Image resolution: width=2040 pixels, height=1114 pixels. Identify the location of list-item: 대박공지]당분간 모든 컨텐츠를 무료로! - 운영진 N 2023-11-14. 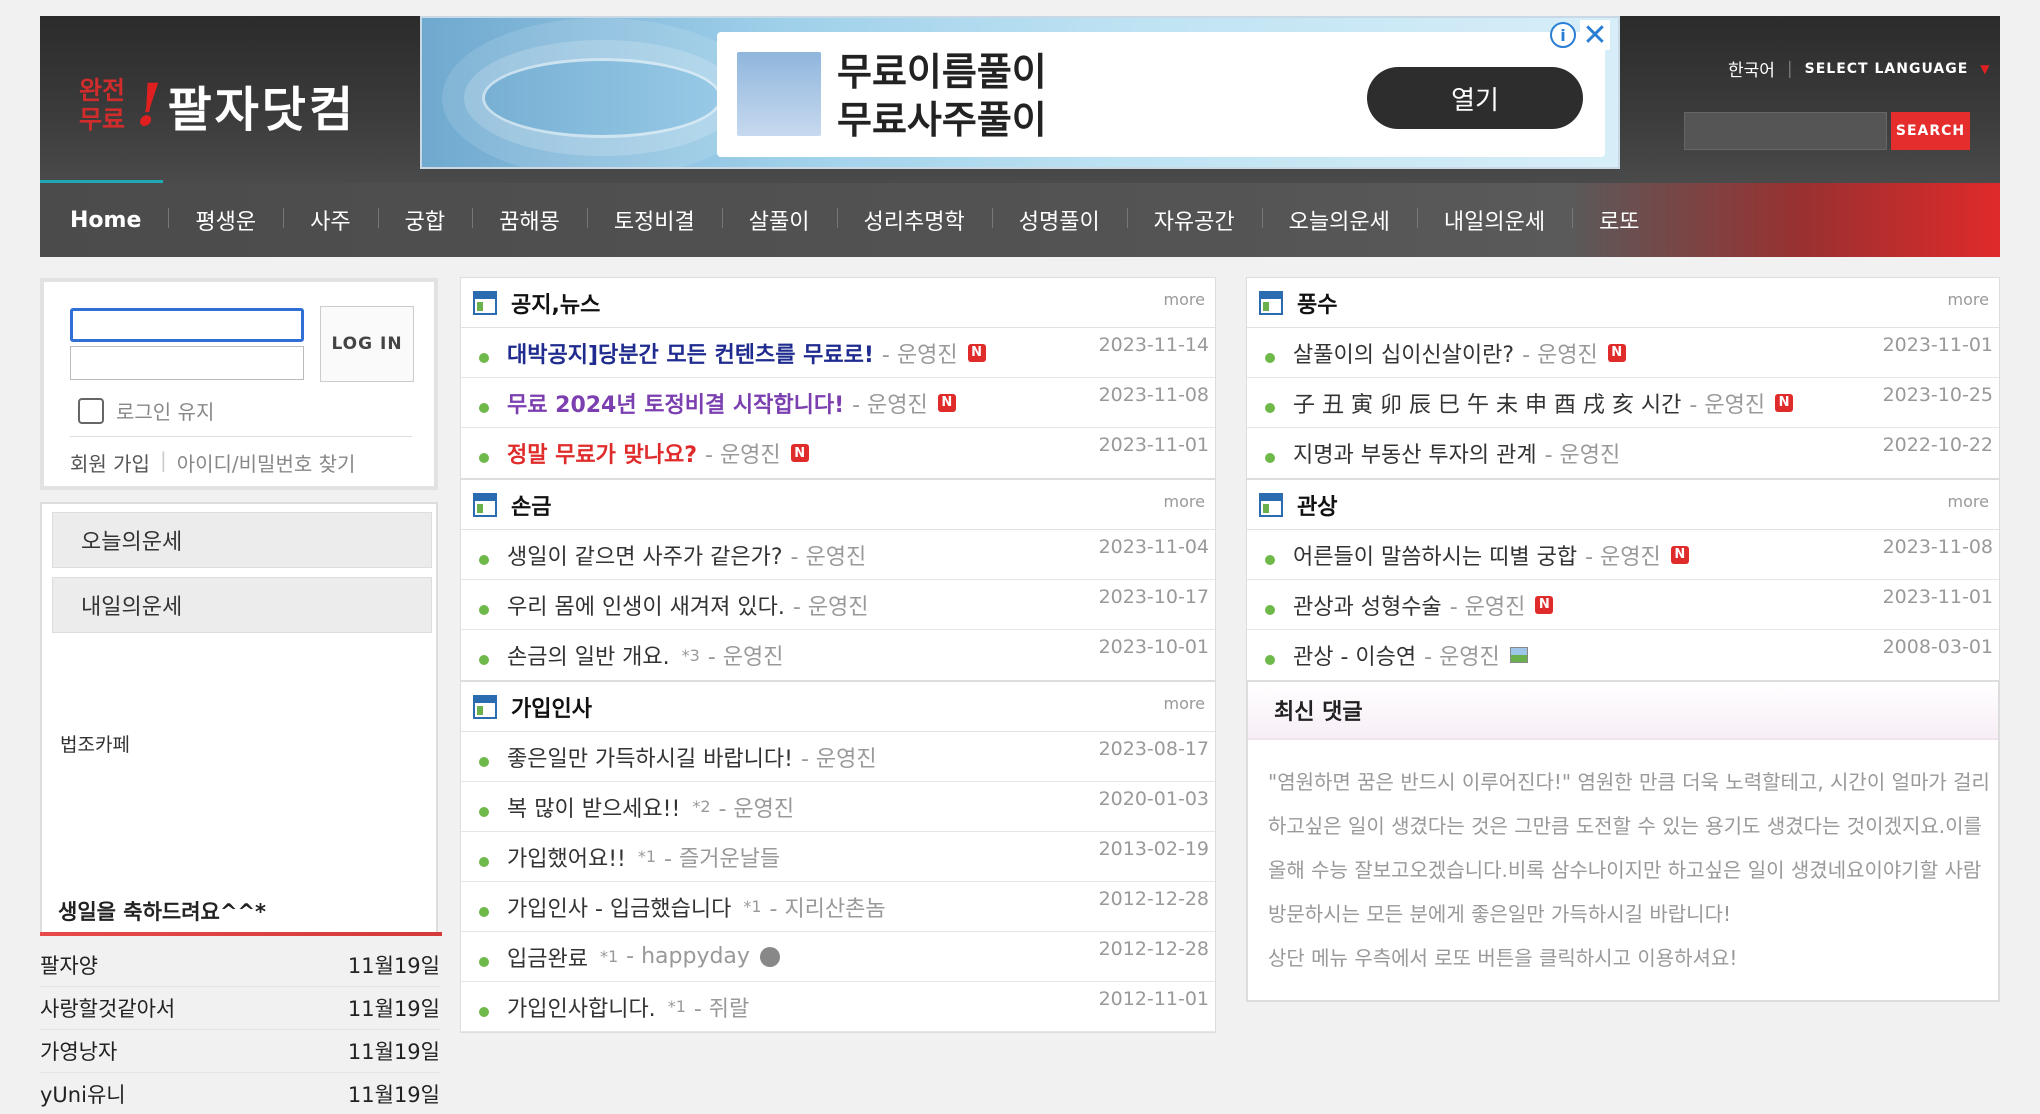
(838, 353).